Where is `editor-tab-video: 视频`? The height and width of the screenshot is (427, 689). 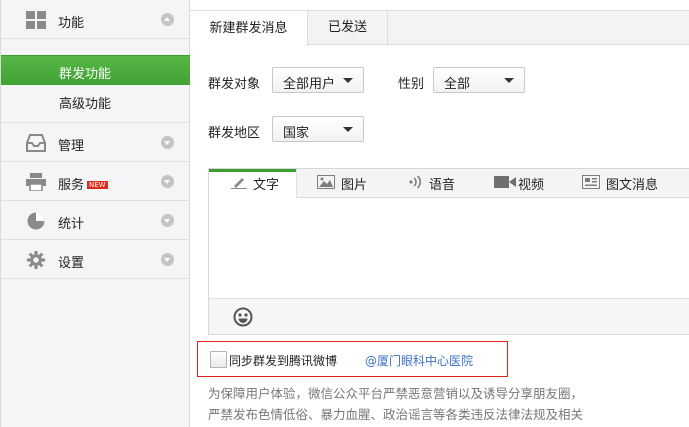 editor-tab-video: 视频 is located at coordinates (519, 183).